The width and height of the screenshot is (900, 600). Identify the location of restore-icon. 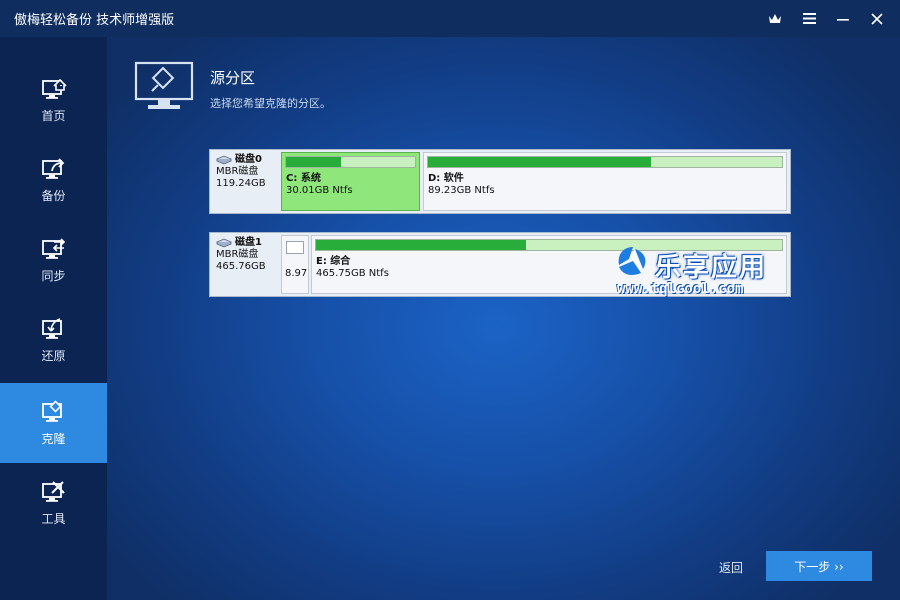
(51, 328).